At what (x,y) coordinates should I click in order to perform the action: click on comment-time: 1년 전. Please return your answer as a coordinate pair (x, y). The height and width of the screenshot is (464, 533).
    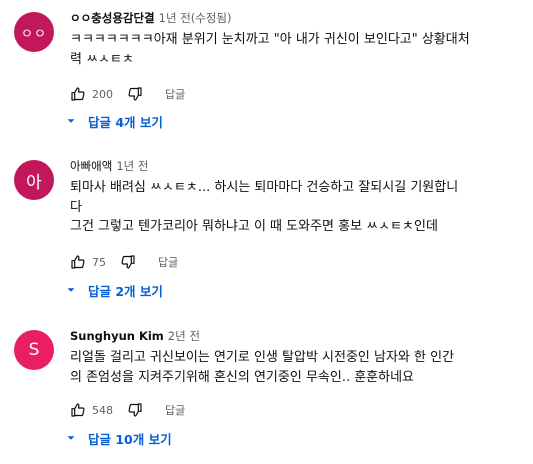
    Looking at the image, I should click on (132, 166).